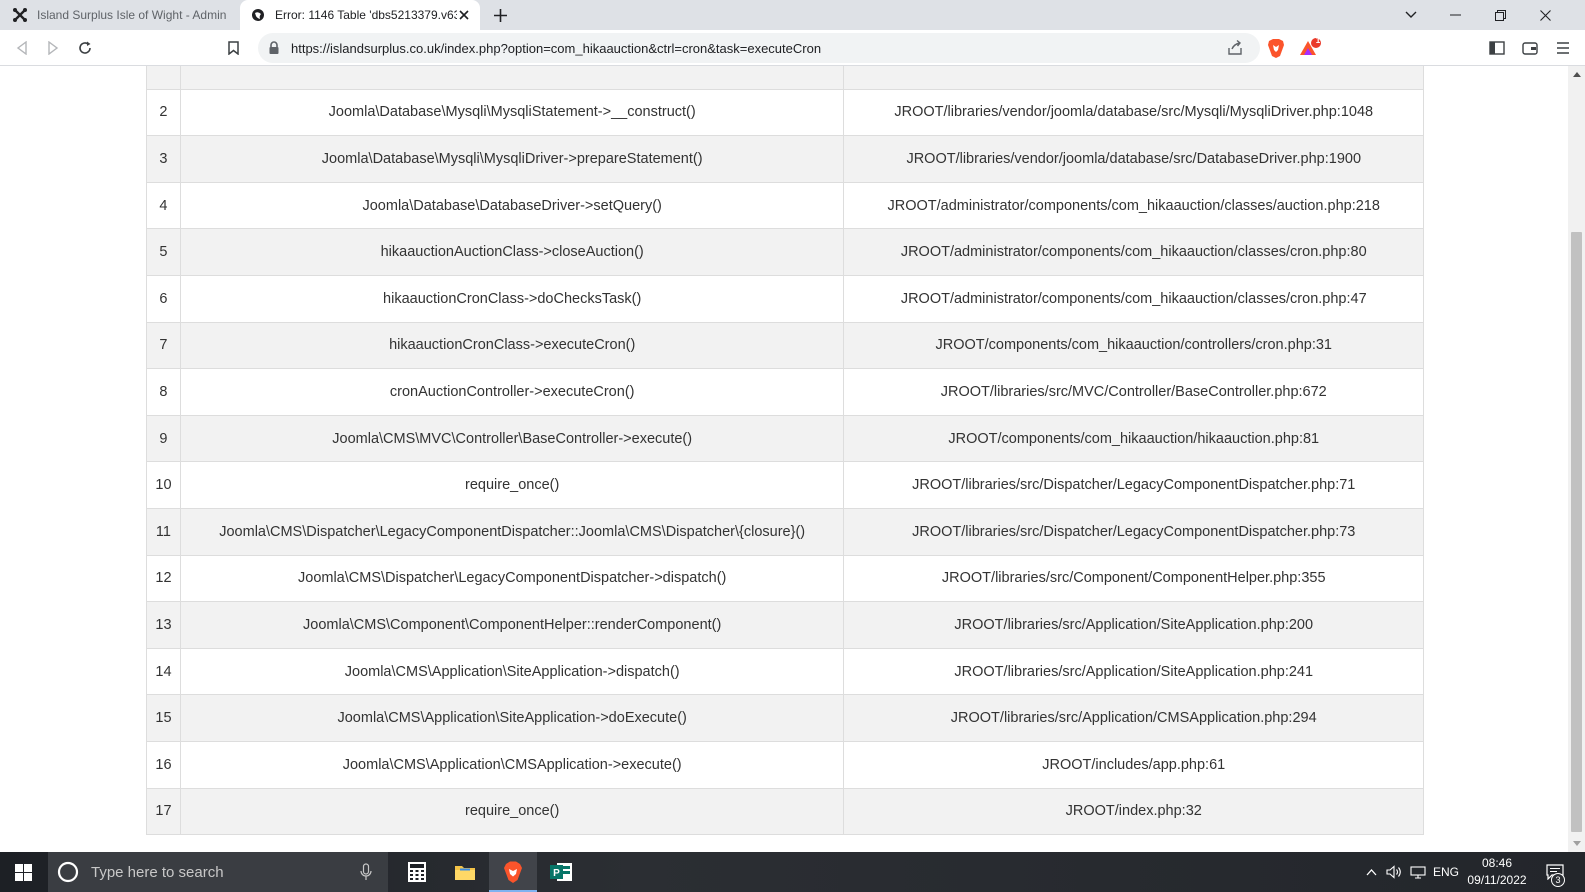 The width and height of the screenshot is (1585, 892). What do you see at coordinates (163, 718) in the screenshot?
I see `trace-row-number: 15` at bounding box center [163, 718].